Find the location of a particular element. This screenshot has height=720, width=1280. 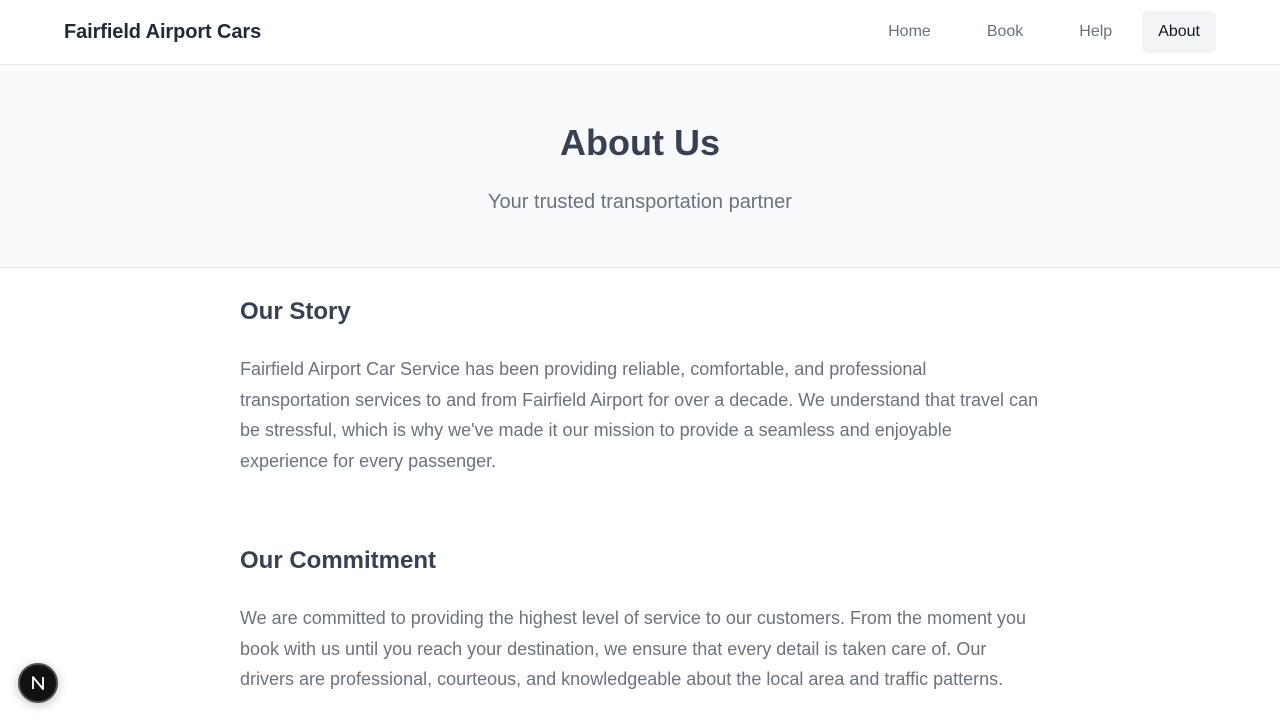

nextjs-logo-icon is located at coordinates (38, 683).